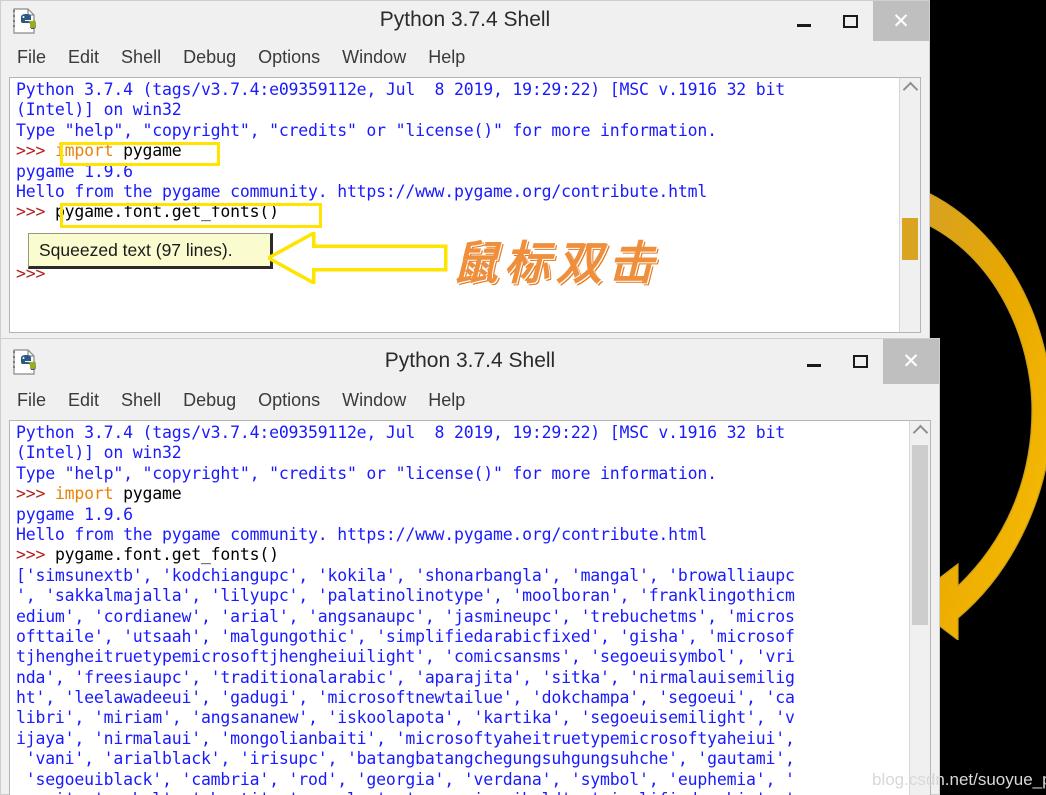  Describe the element at coordinates (356, 258) in the screenshot. I see `yellow-left-arrow-icon` at that location.